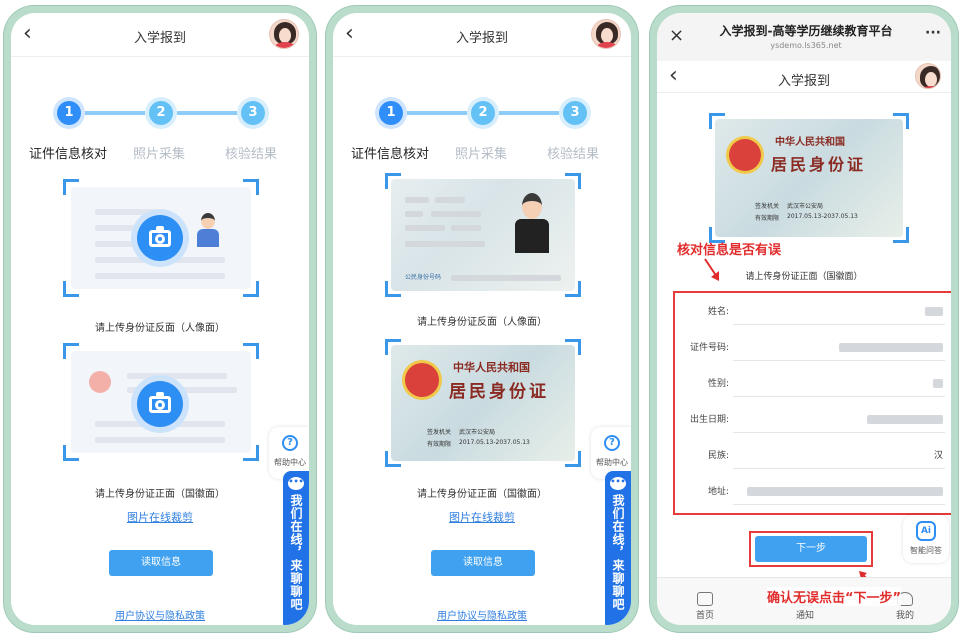  Describe the element at coordinates (806, 31) in the screenshot. I see `browser-title: 入学报到-高等学历继续教育平台` at that location.